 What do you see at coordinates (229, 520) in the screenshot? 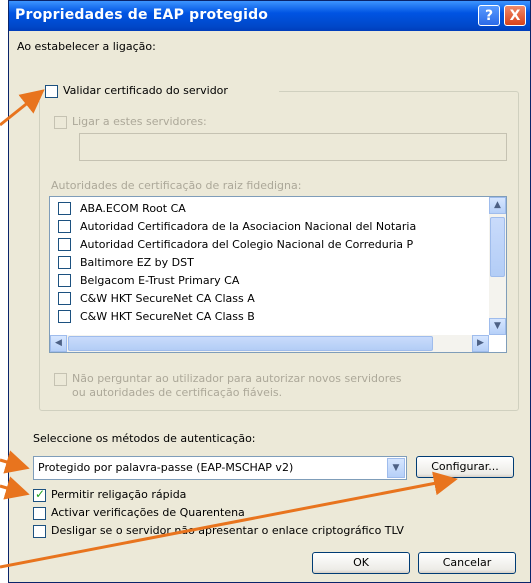
I see `arrow-configure` at bounding box center [229, 520].